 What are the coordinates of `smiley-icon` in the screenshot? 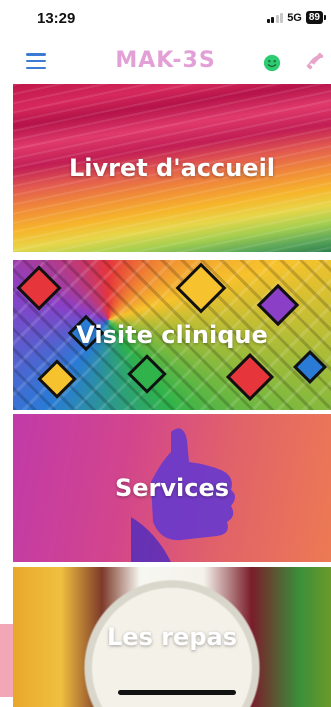 It's located at (272, 63).